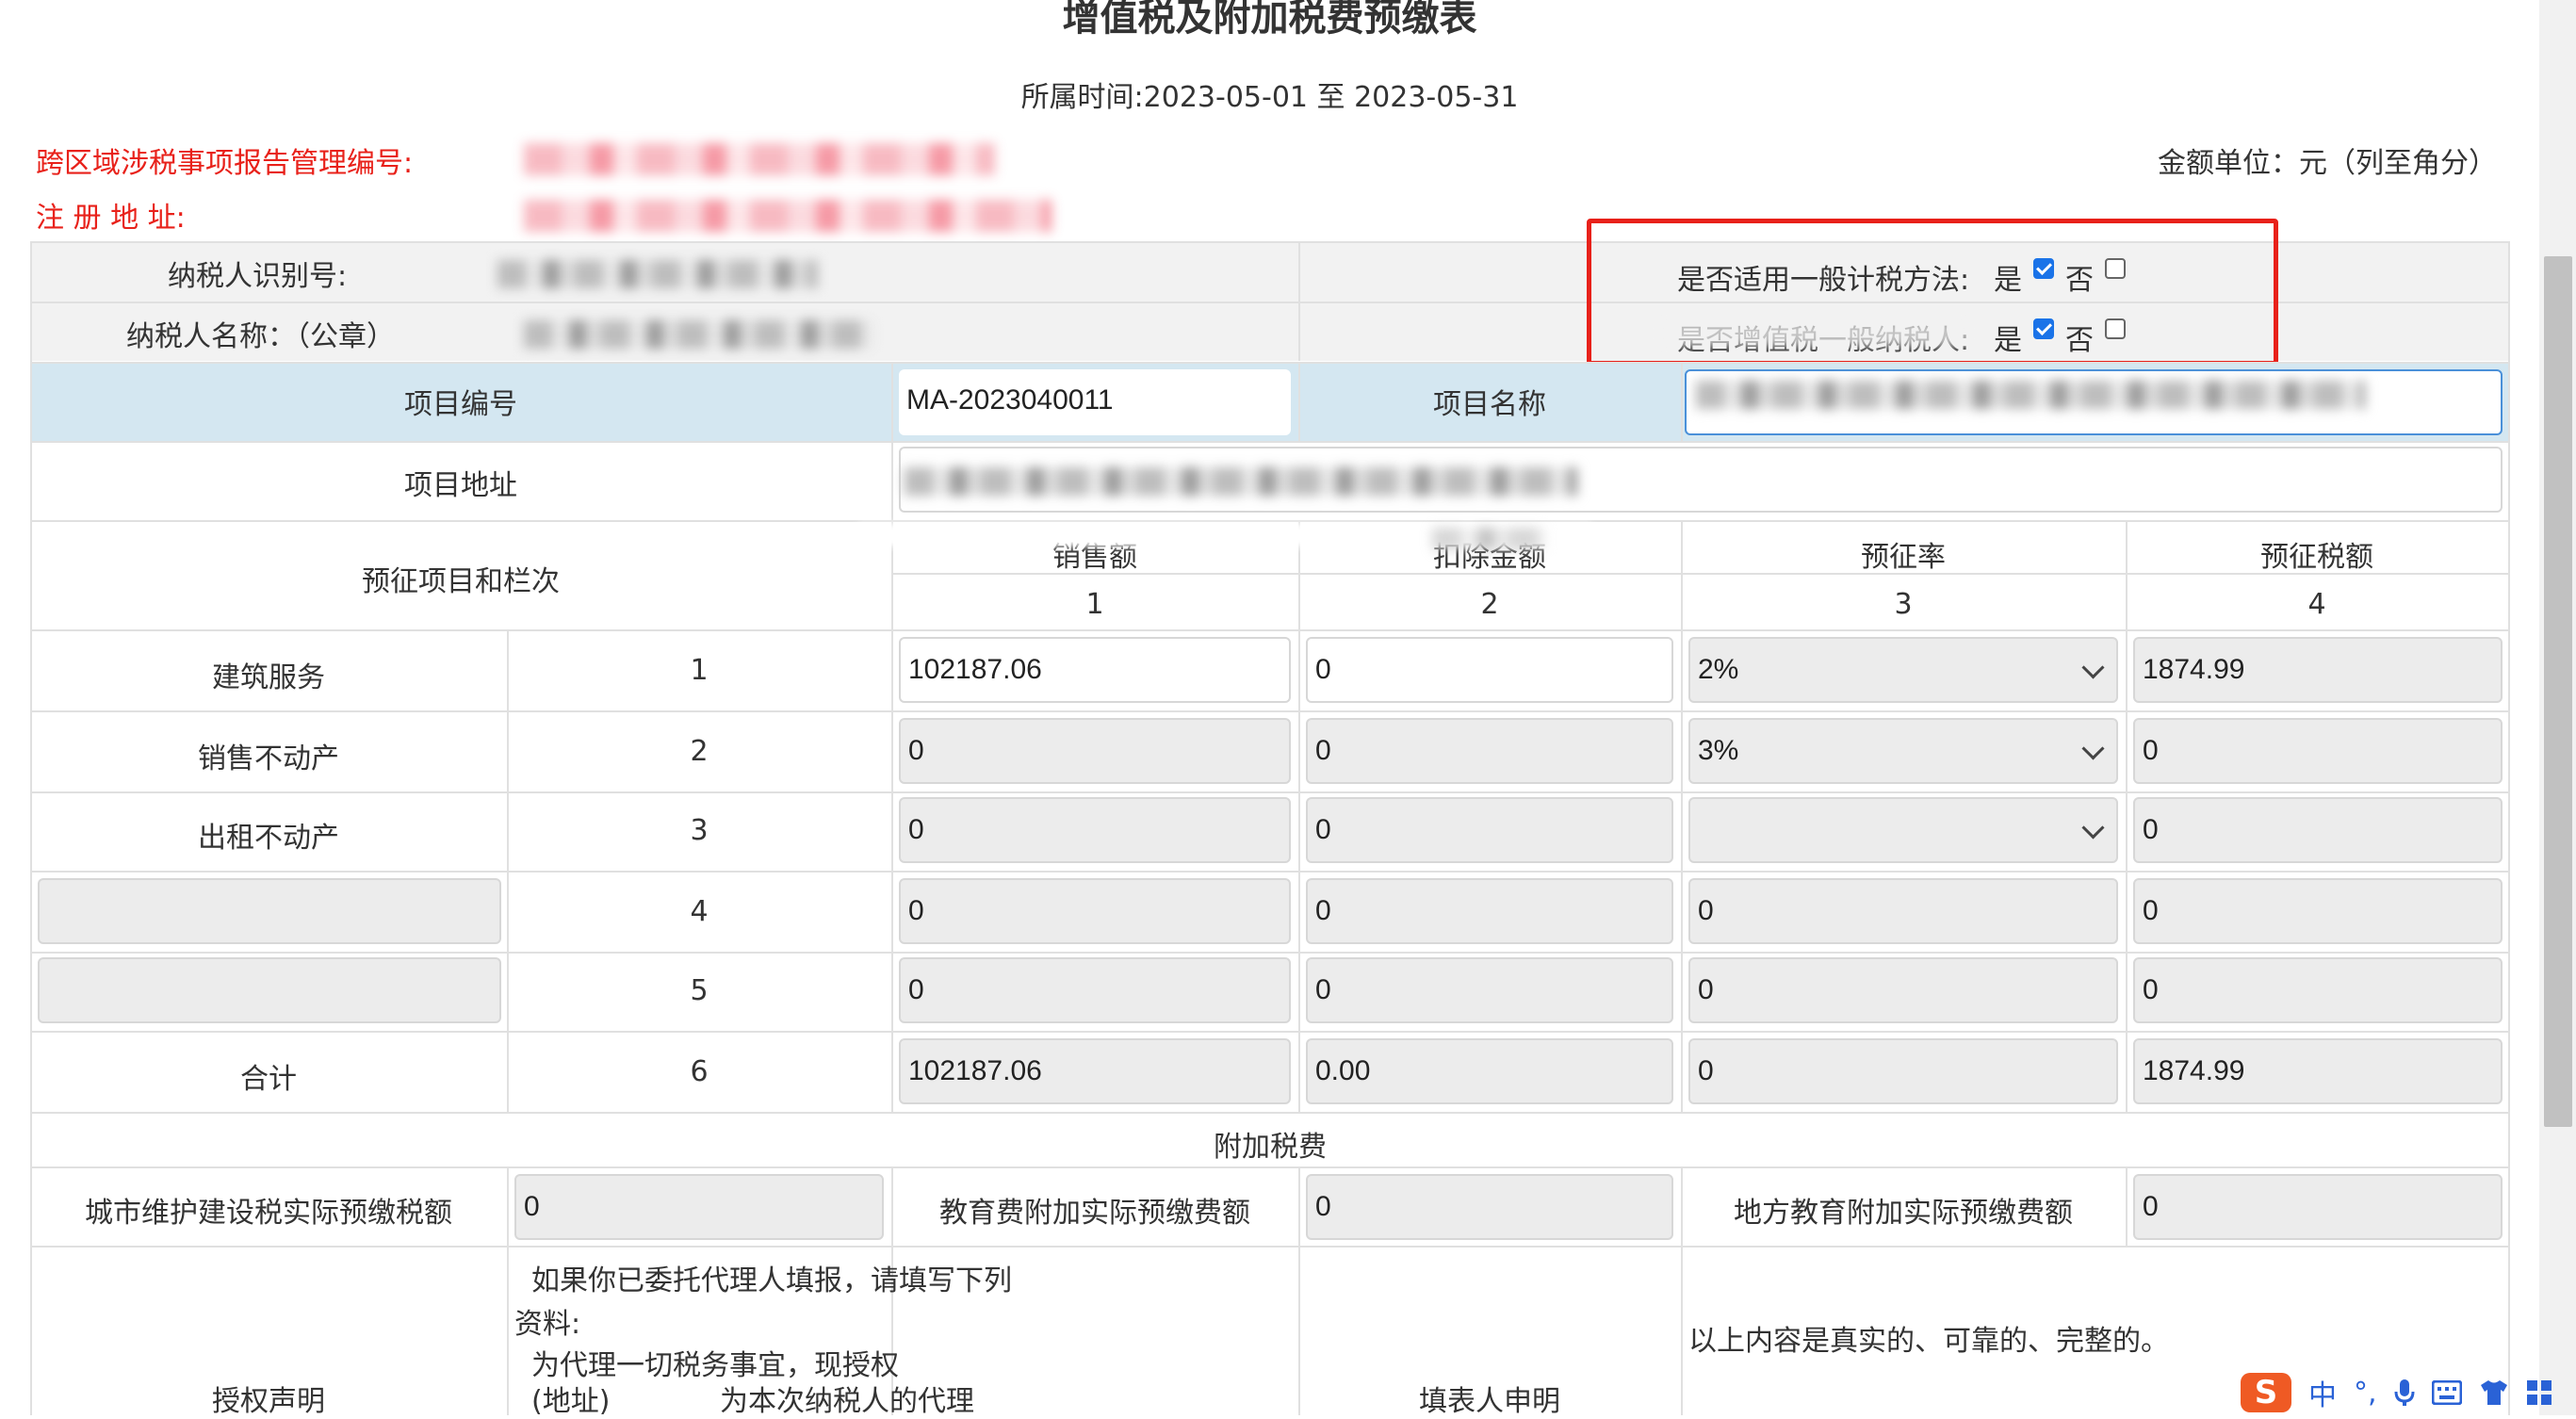  Describe the element at coordinates (2539, 1392) in the screenshot. I see `grid-icon` at that location.